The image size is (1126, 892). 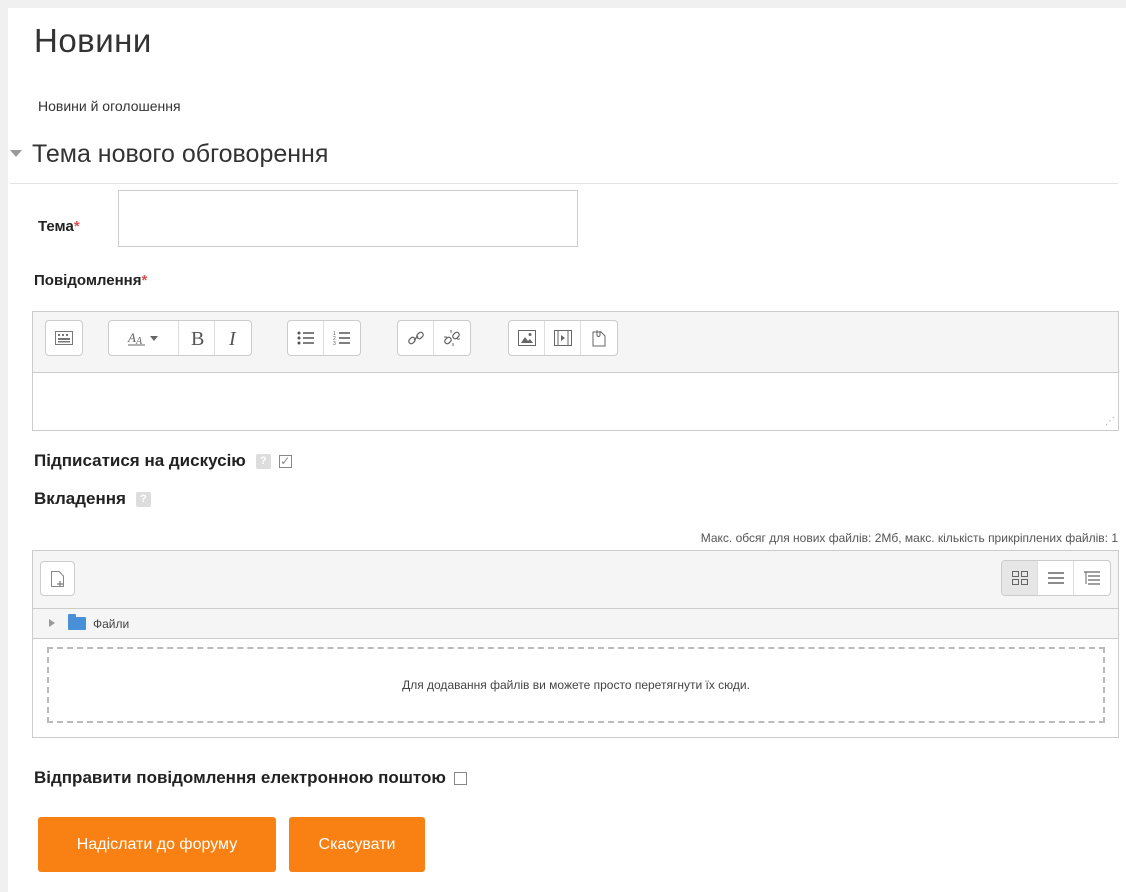 I want to click on unlink-icon, so click(x=452, y=338).